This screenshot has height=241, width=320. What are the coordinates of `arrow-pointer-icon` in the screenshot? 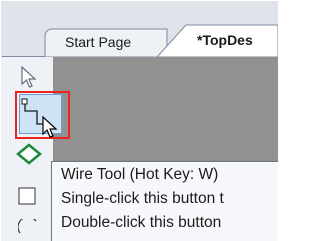 It's located at (29, 76).